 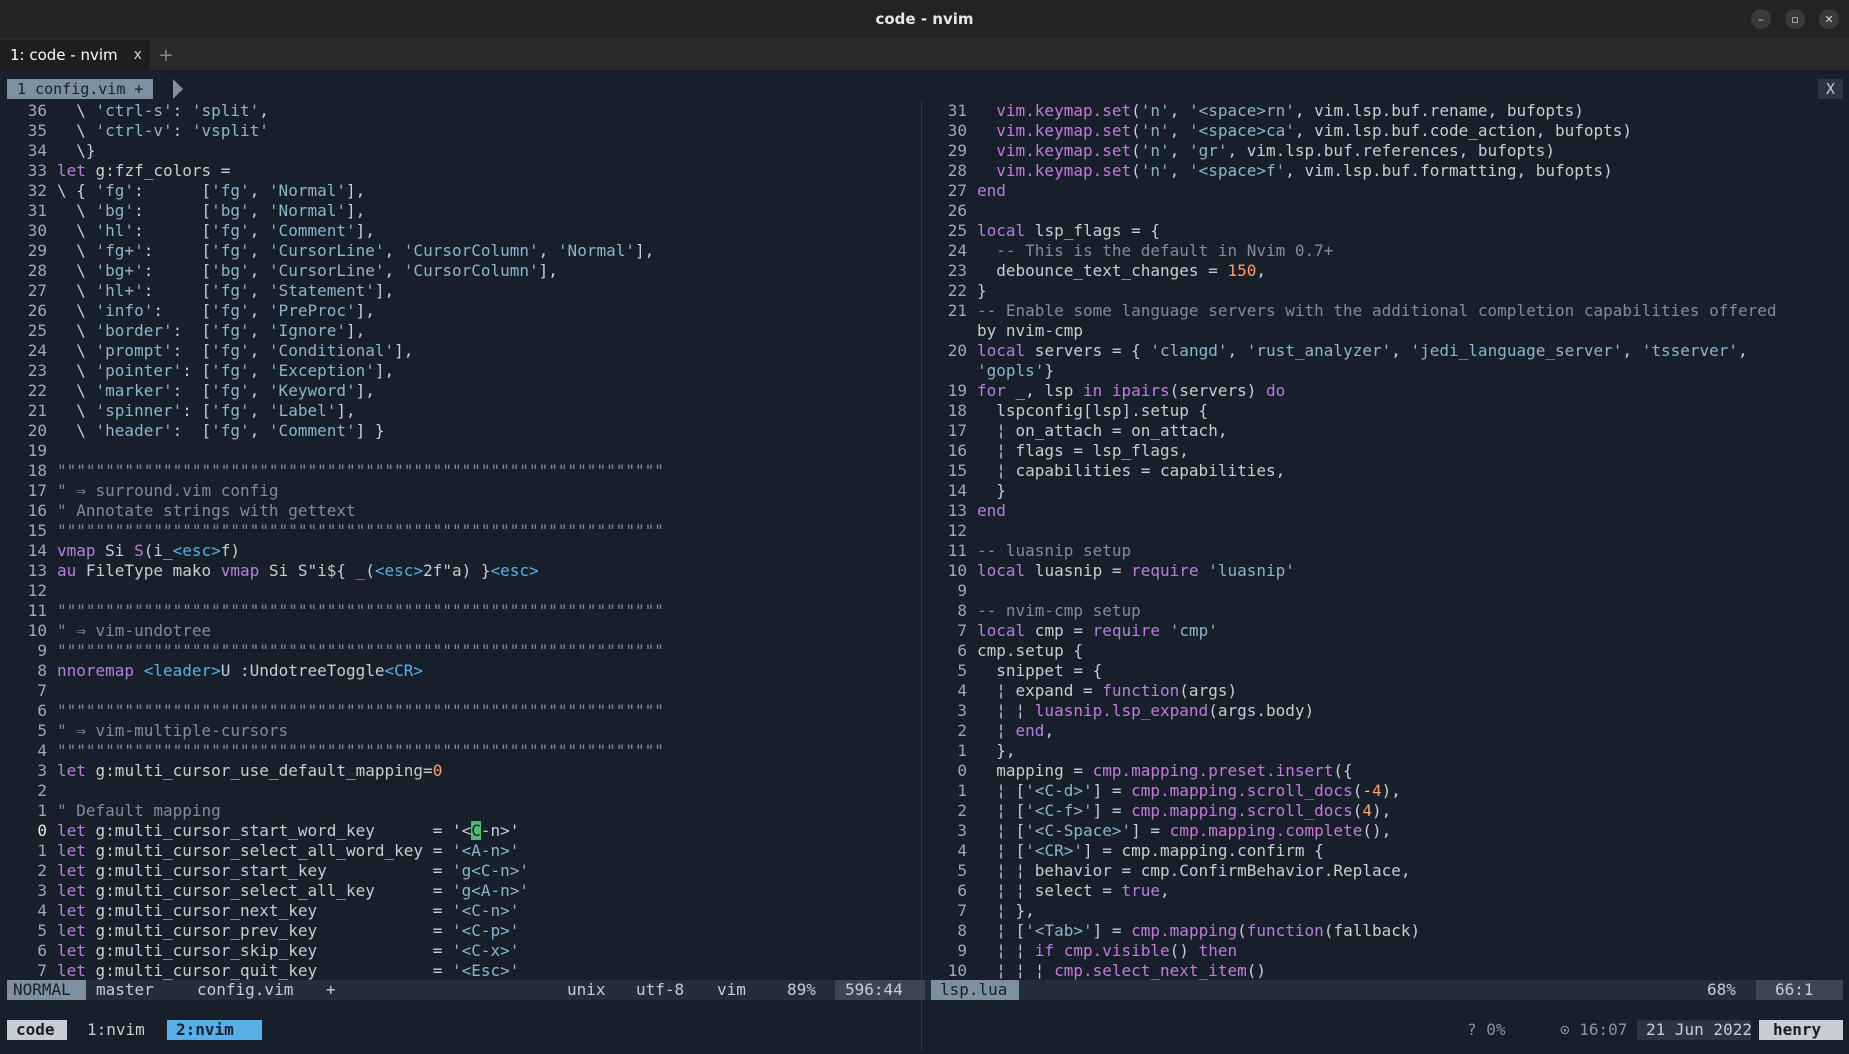 I want to click on tmux-window-1: 1:nvim, so click(x=116, y=1030).